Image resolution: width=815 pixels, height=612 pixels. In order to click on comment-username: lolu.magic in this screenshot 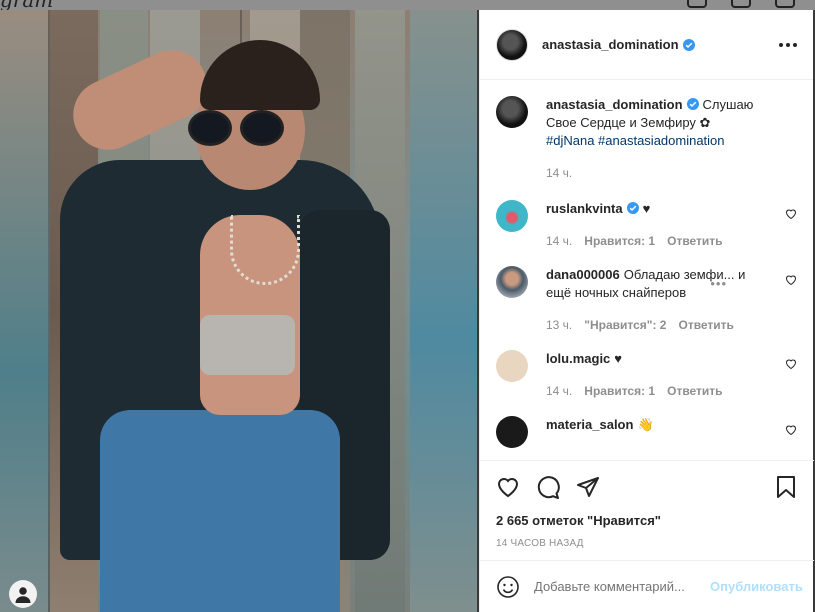, I will do `click(578, 358)`.